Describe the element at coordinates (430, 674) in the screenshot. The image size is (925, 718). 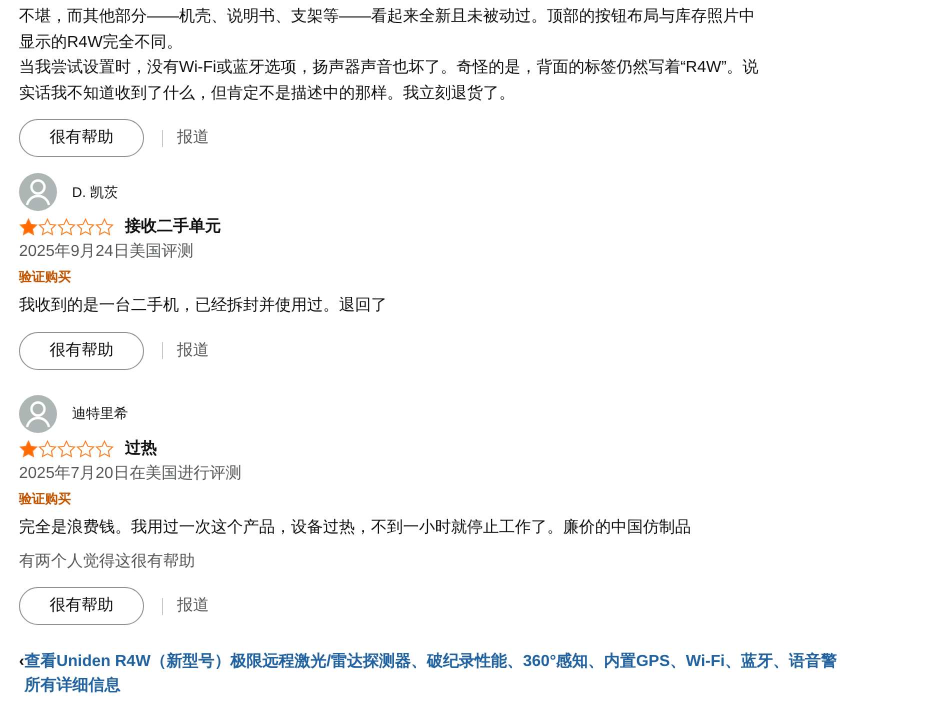
I see `see-all-details-link: 查看Uniden R4W（新型号）极限远程激光/雷达探测器、破纪录性能、360°感知、内置GPS、Wi-Fi、蓝牙、语音警 所有详细信息` at that location.